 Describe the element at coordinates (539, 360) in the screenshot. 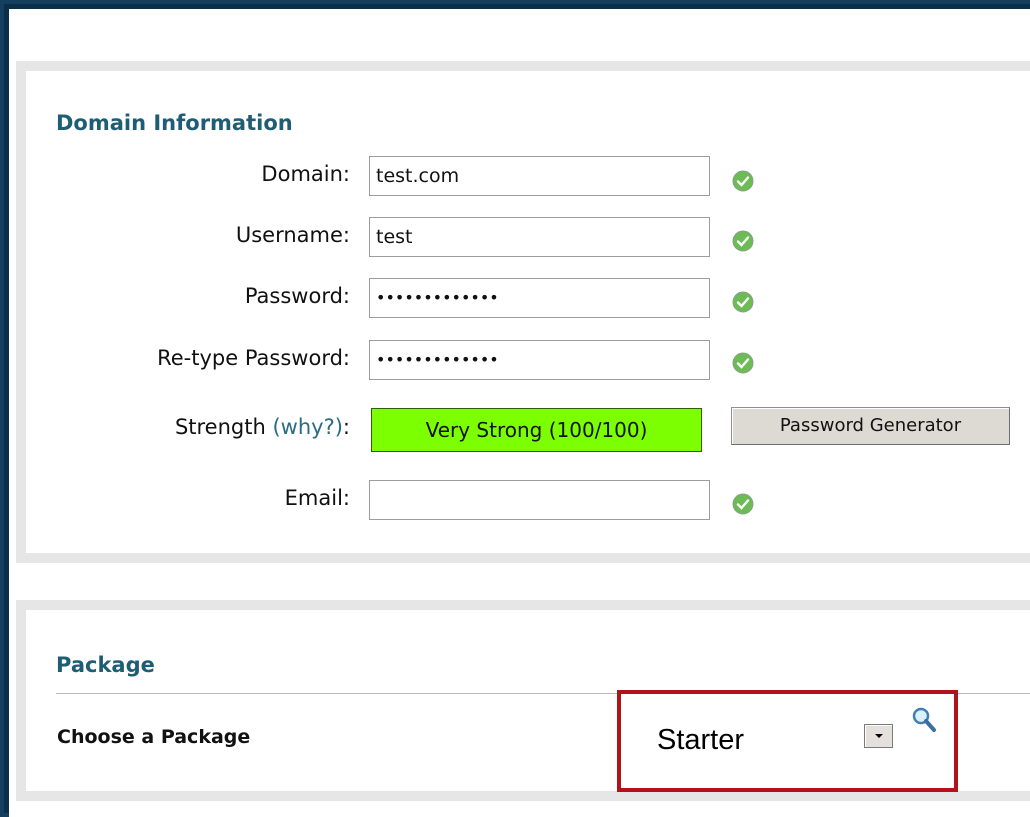

I see `retype-password-input: •••••••••••••` at that location.